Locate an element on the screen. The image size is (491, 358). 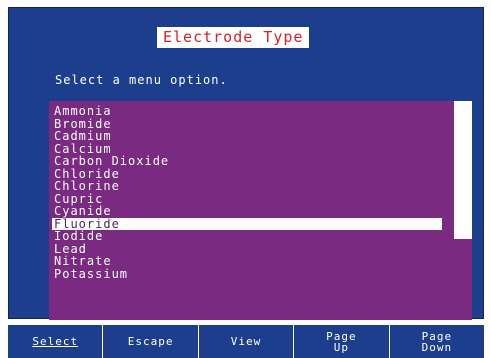
escape-softkey-label: Escape is located at coordinates (150, 341).